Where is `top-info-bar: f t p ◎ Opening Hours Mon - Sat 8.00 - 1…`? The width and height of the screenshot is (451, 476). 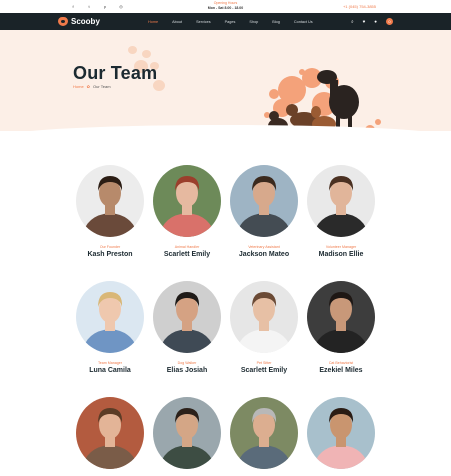 top-info-bar: f t p ◎ Opening Hours Mon - Sat 8.00 - 1… is located at coordinates (225, 6).